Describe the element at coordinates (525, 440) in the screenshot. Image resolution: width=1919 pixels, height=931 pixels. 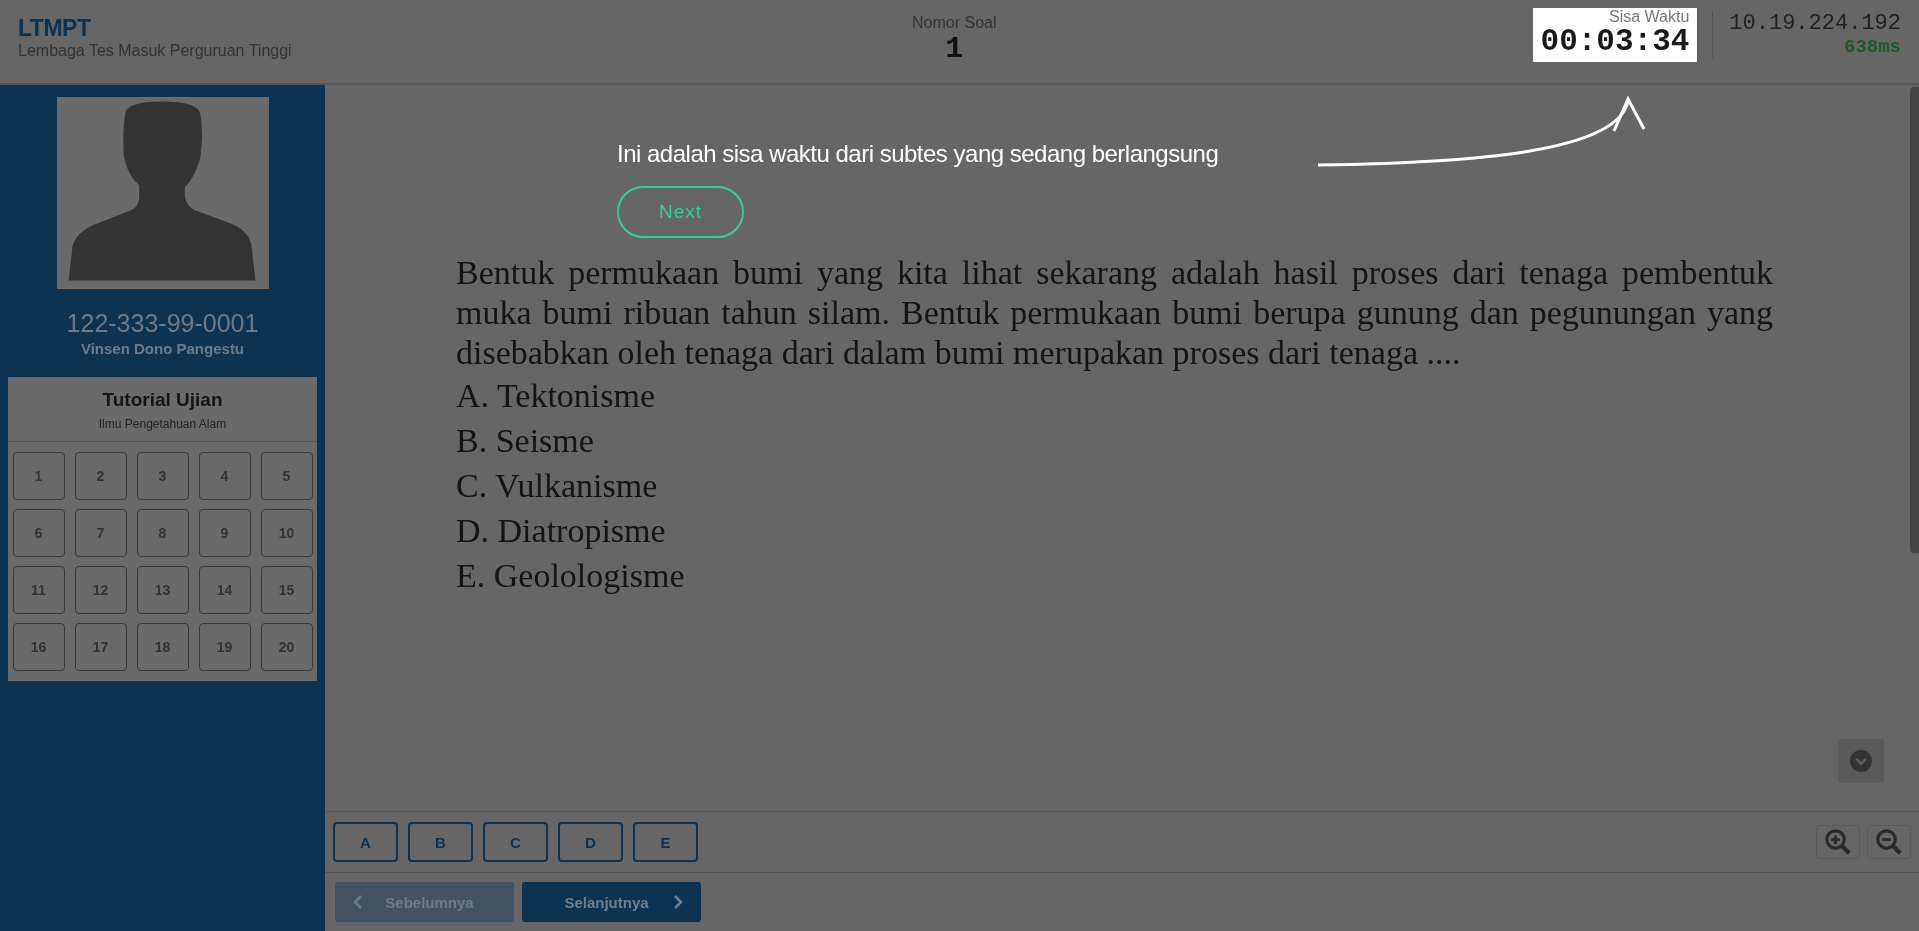
I see `answer-option: B. Seisme` at that location.